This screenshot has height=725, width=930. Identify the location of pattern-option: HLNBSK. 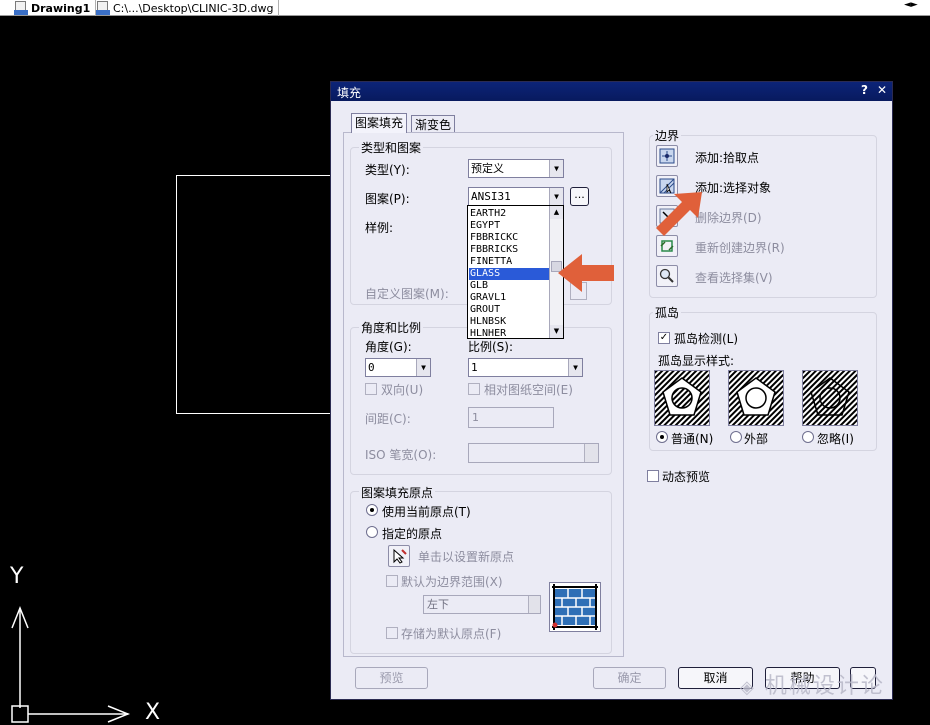
(509, 322).